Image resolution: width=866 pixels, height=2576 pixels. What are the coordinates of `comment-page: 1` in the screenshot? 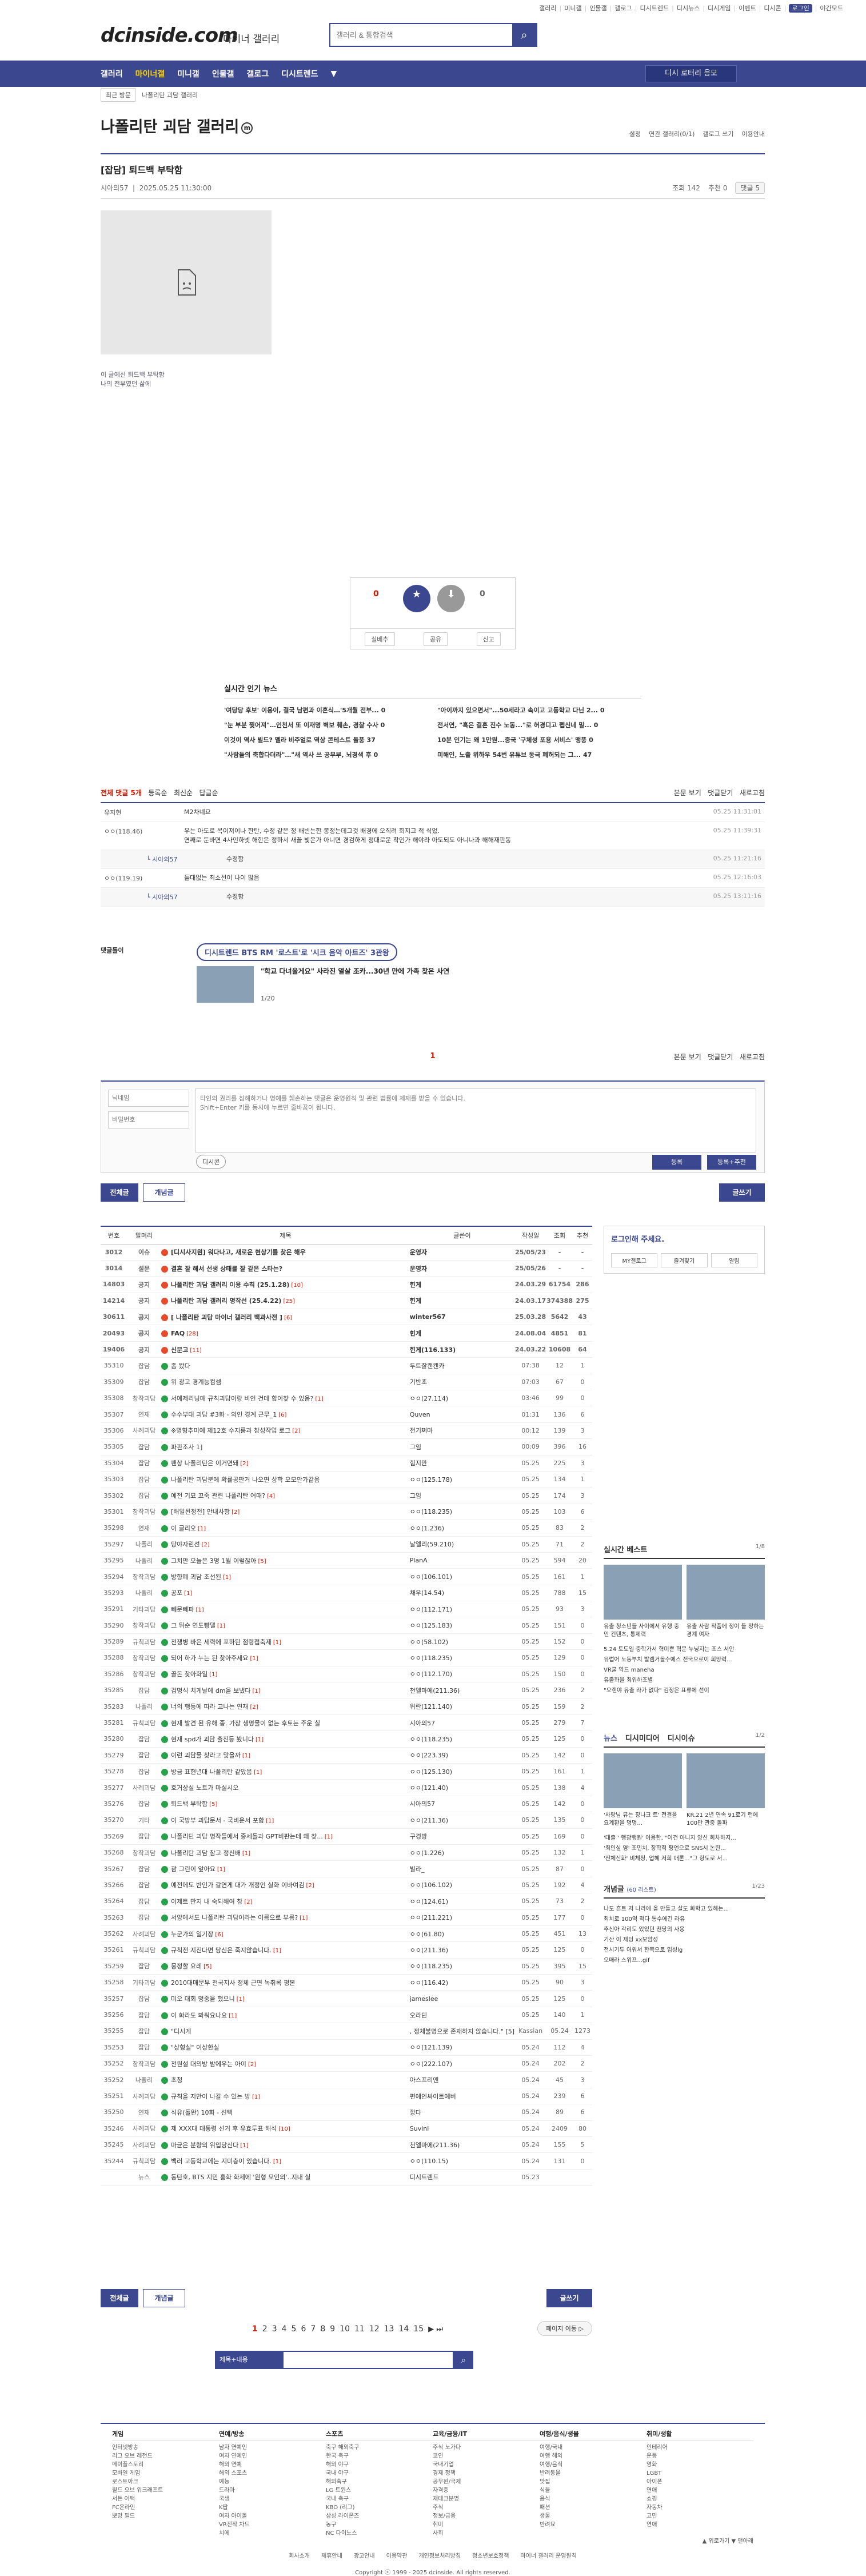 It's located at (433, 1056).